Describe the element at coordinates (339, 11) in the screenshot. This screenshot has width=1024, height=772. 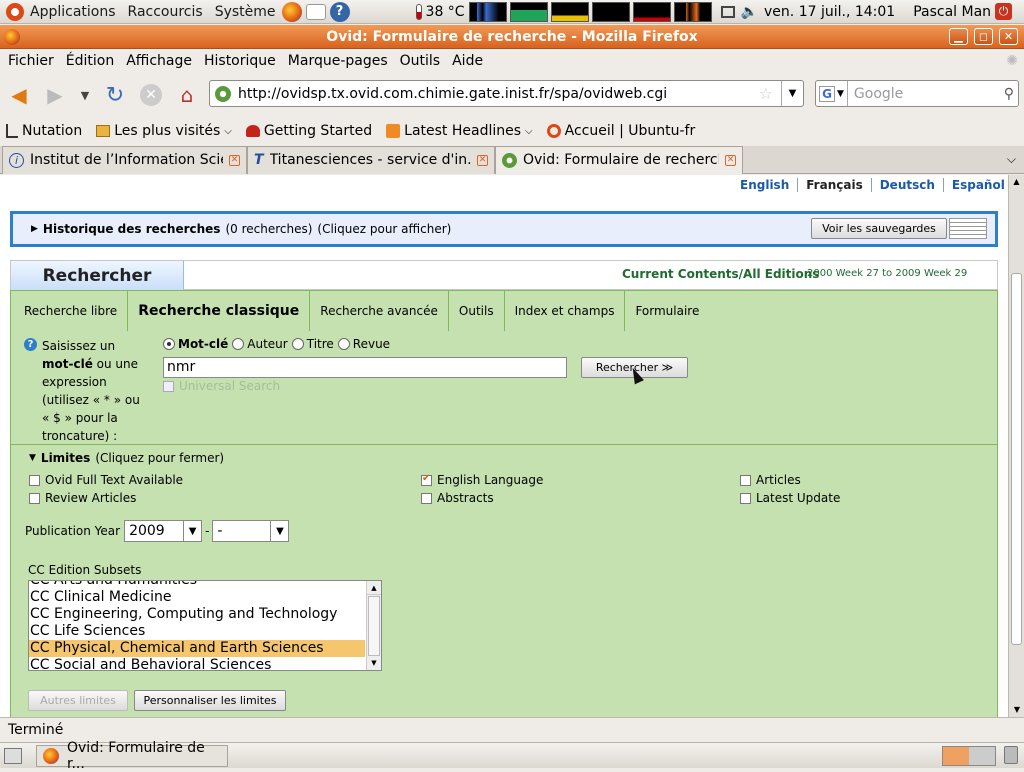
I see `help-launcher-icon: ?` at that location.